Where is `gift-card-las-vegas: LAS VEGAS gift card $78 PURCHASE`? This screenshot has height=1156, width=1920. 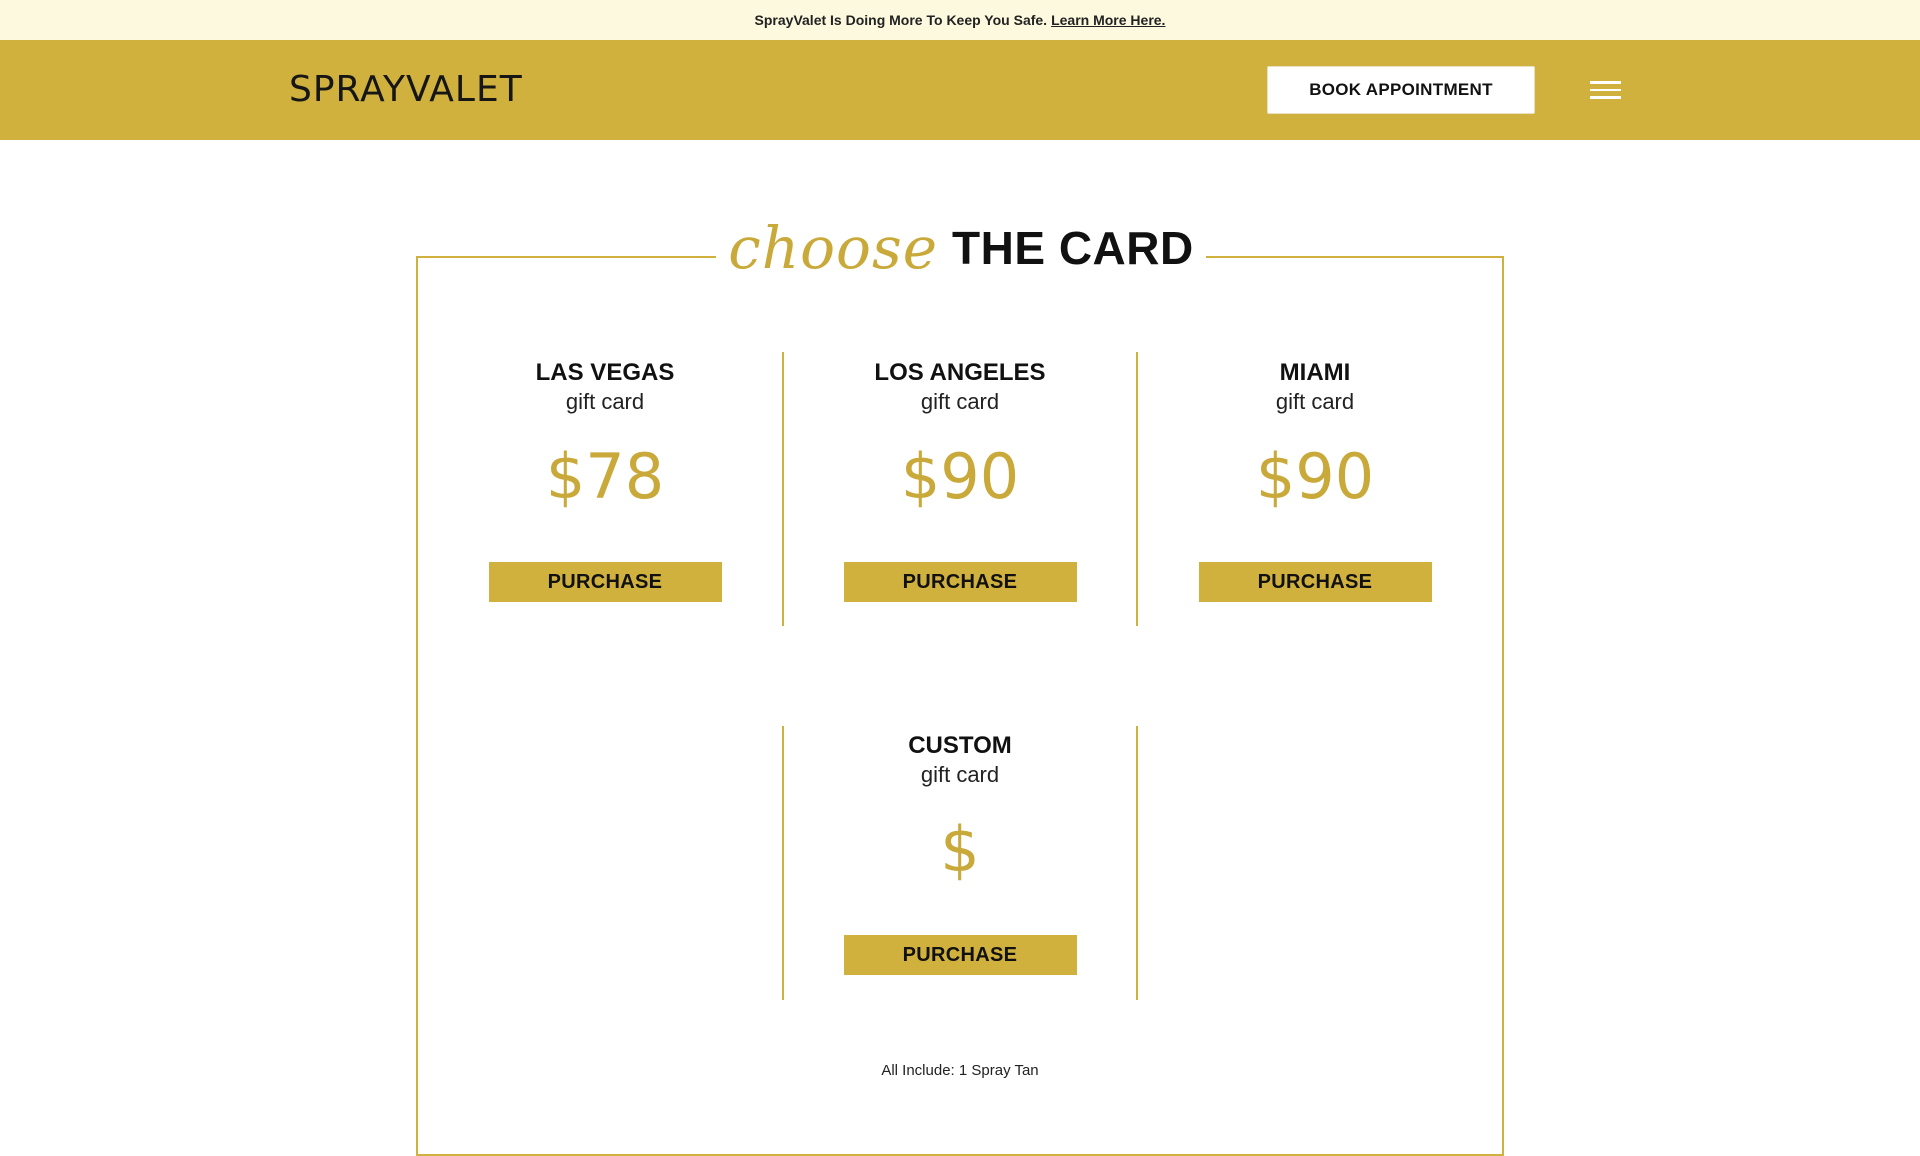
gift-card-las-vegas: LAS VEGAS gift card $78 PURCHASE is located at coordinates (605, 480).